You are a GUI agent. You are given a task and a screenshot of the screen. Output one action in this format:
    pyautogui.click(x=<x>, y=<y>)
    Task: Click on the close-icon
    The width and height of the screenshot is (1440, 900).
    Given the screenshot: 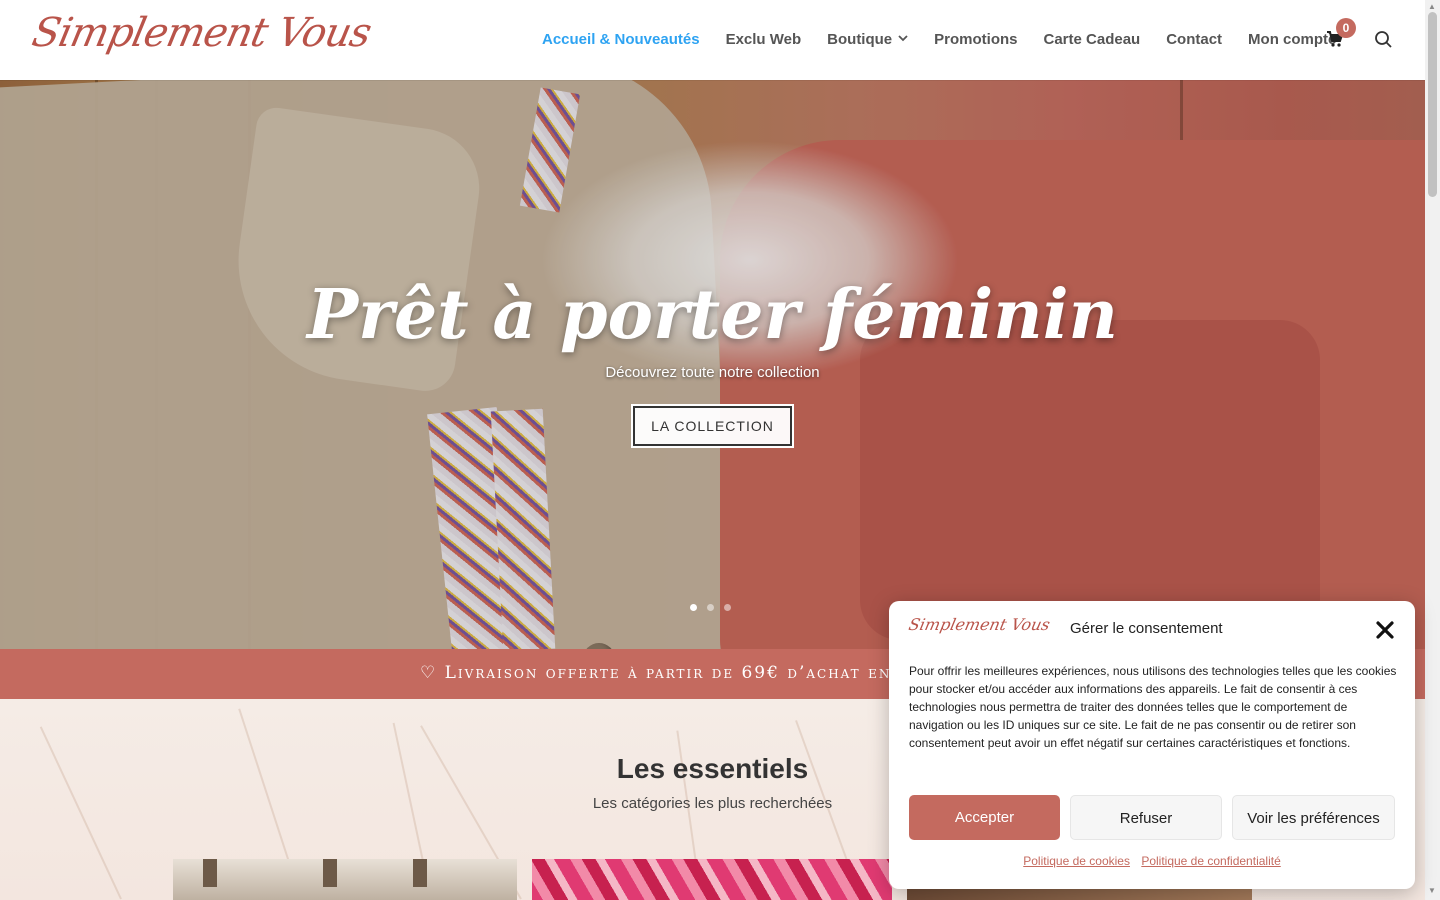 What is the action you would take?
    pyautogui.click(x=1385, y=630)
    